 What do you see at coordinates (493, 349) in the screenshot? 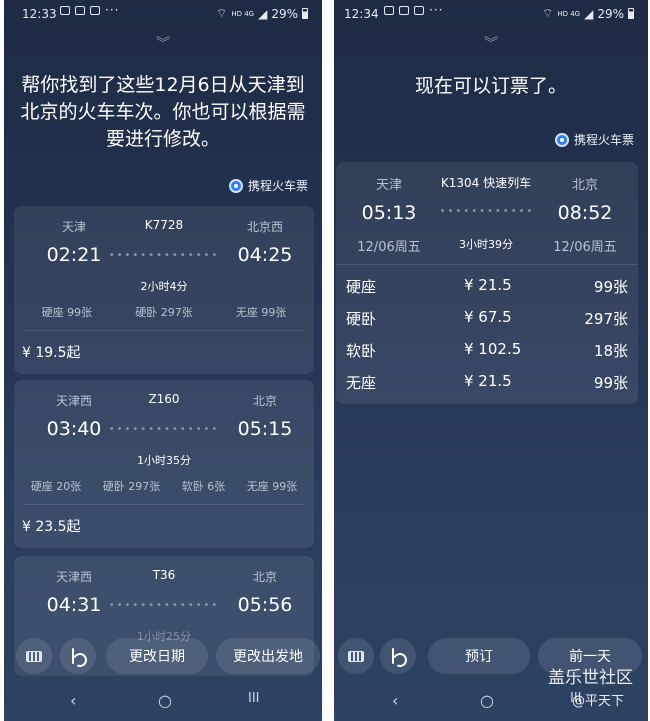
I see `fare-amount: ¥ 102.5` at bounding box center [493, 349].